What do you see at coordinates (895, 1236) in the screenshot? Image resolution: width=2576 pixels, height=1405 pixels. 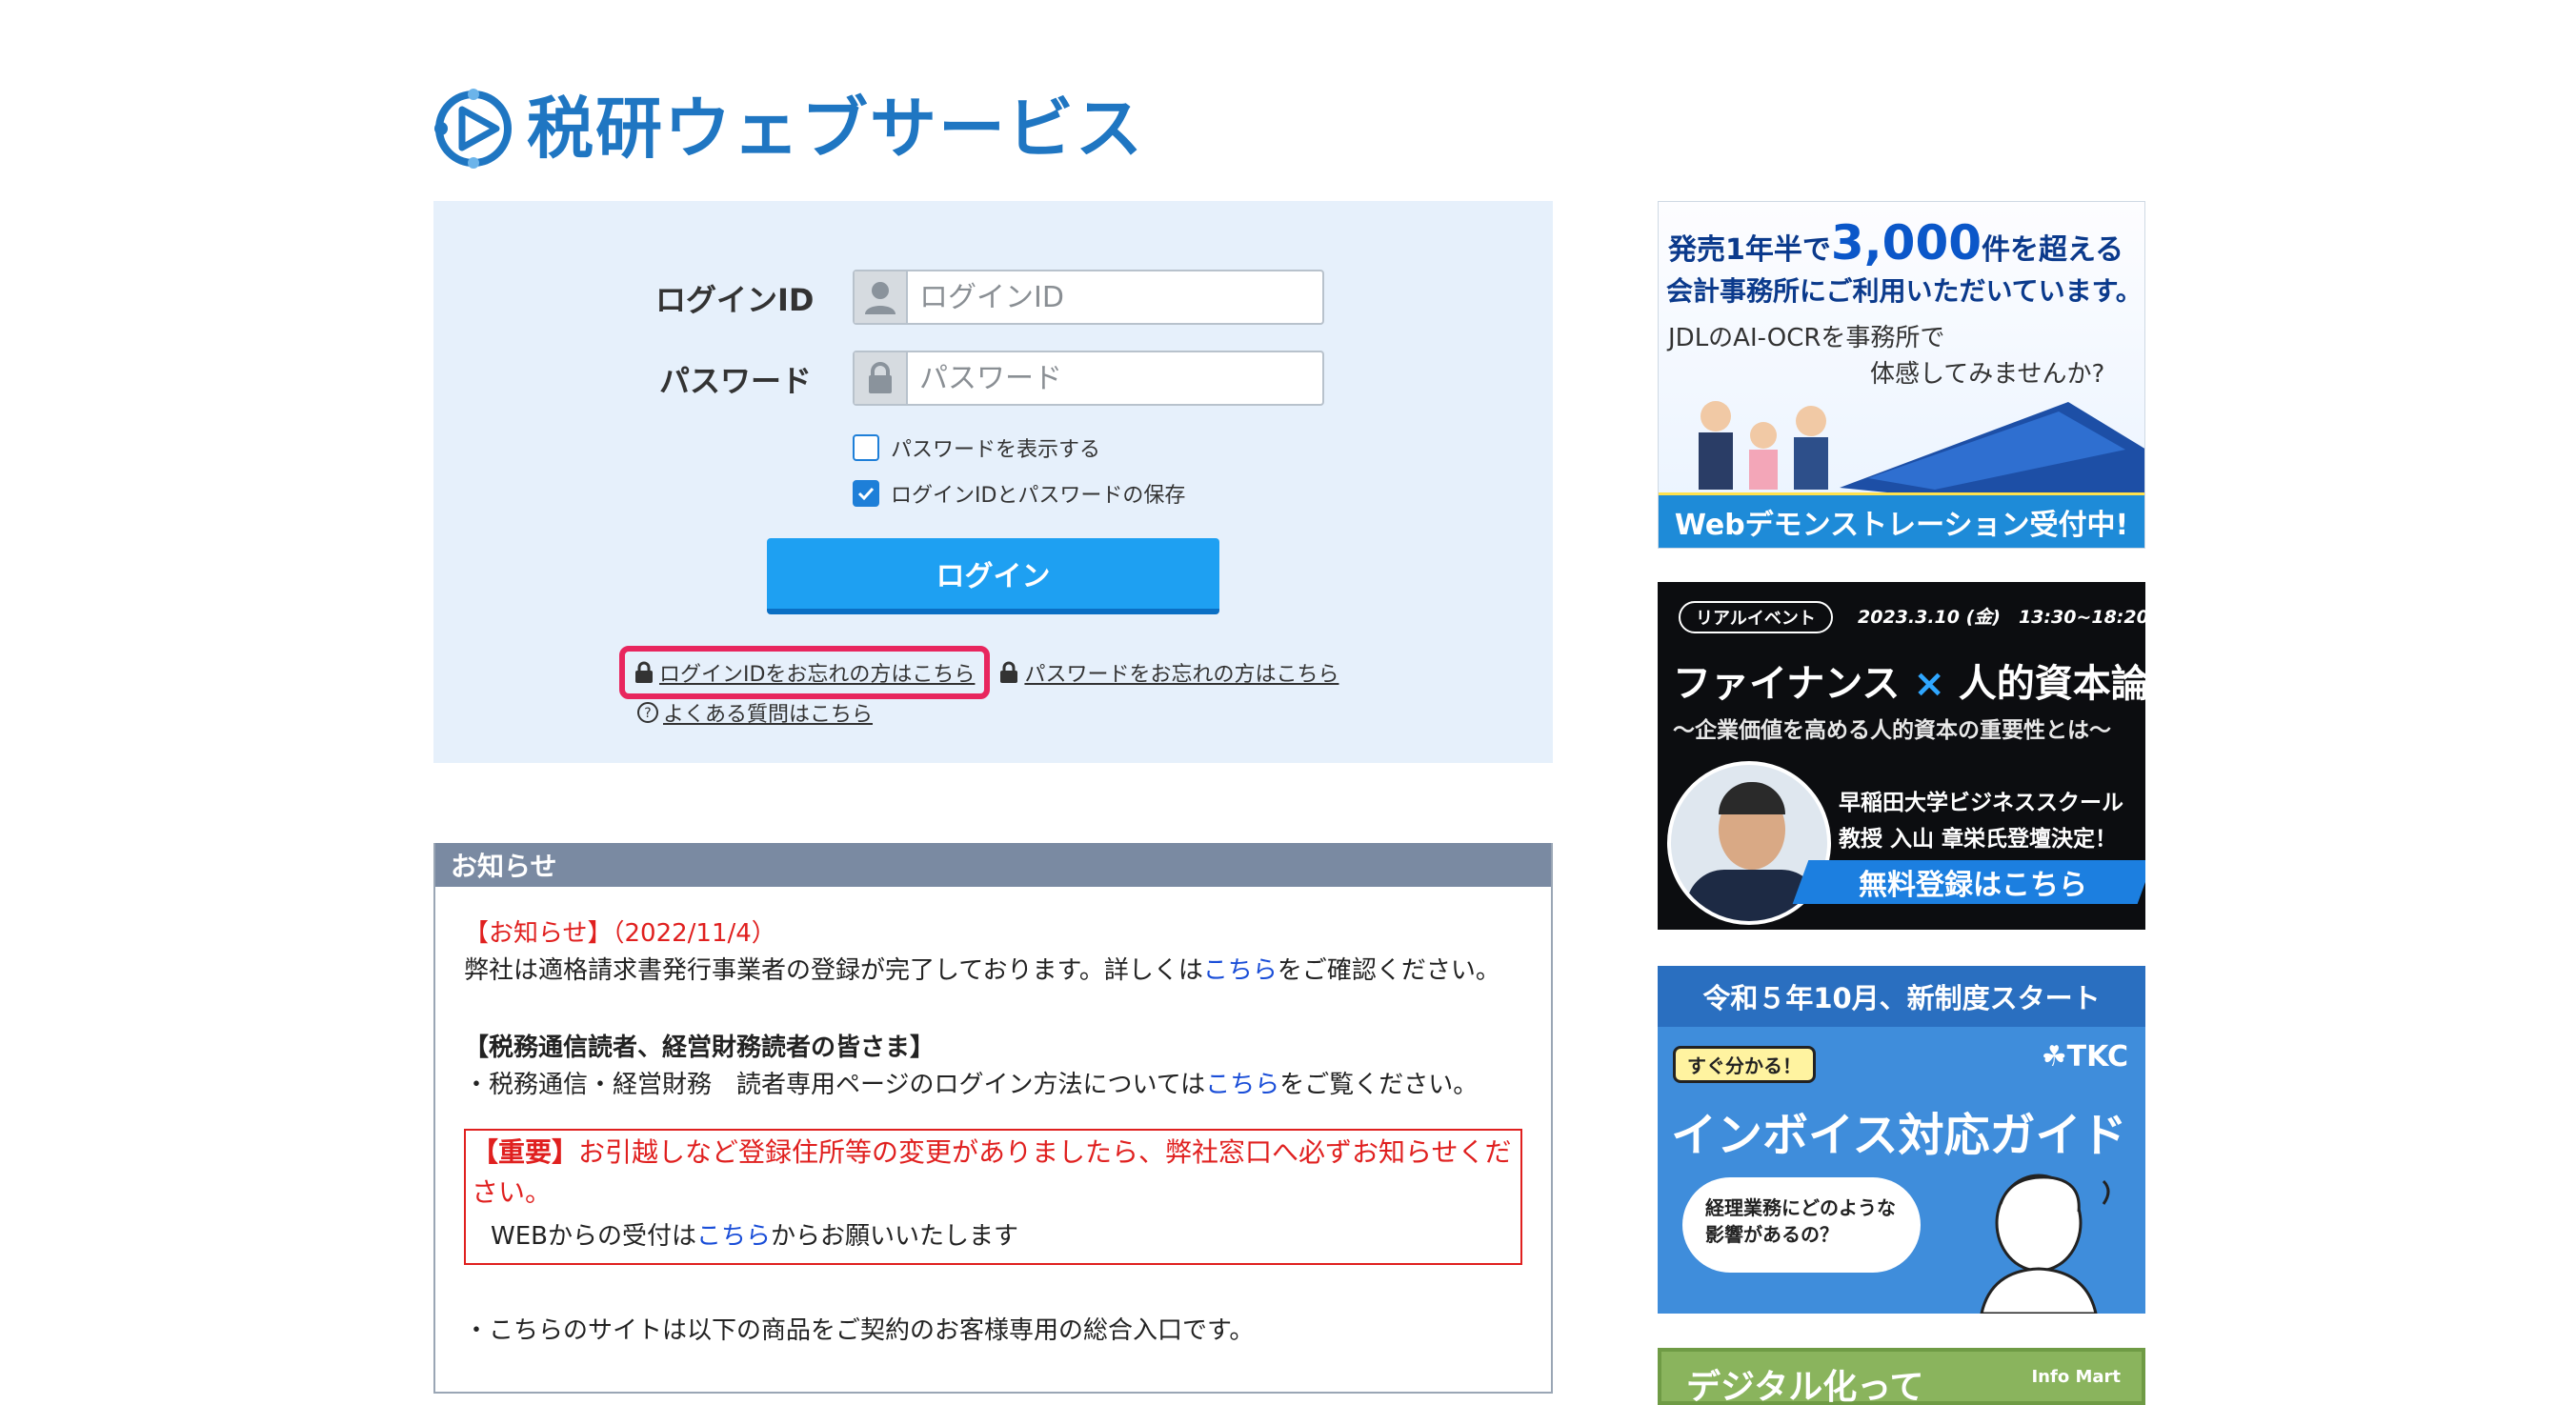 I see `notice-text: からお願いいたします` at bounding box center [895, 1236].